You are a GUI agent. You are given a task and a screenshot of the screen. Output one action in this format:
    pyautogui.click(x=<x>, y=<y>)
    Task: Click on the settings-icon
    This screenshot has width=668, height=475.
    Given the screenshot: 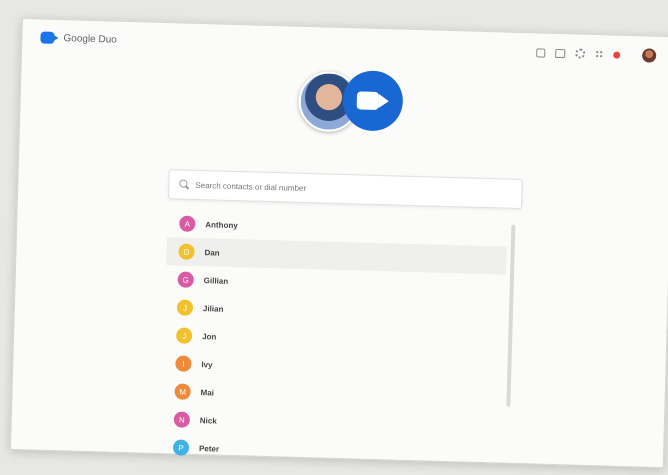 What is the action you would take?
    pyautogui.click(x=580, y=53)
    